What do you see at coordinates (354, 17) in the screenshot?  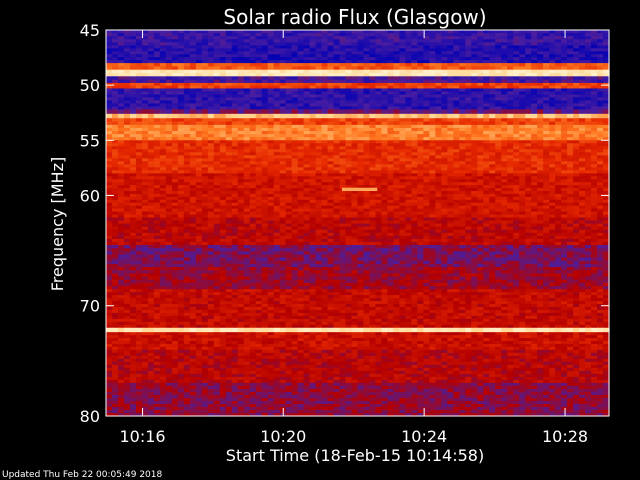 I see `chart-title: Solar radio Flux (Glasgow)` at bounding box center [354, 17].